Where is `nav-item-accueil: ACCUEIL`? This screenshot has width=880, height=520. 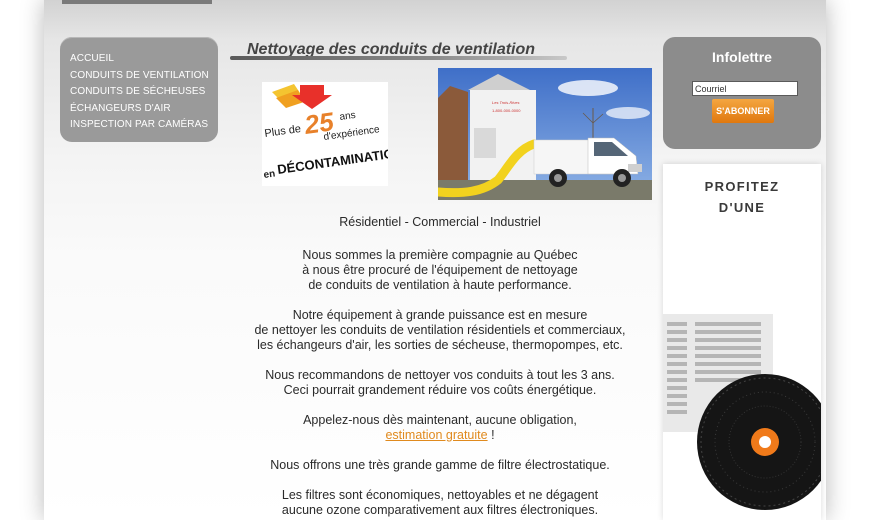
nav-item-accueil: ACCUEIL is located at coordinates (144, 59).